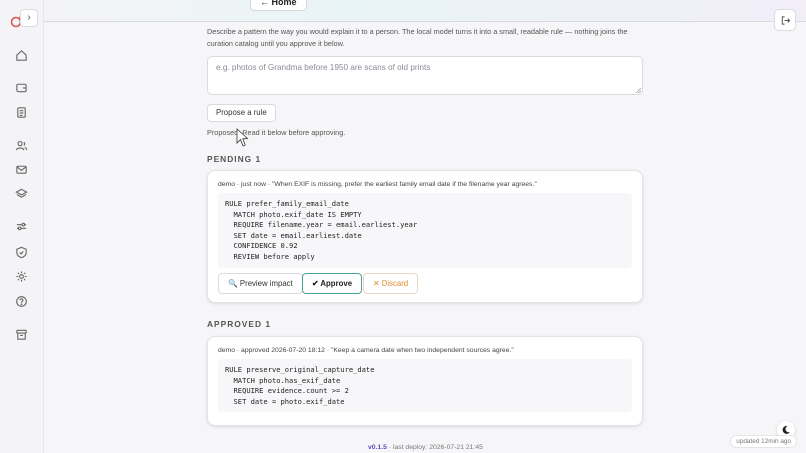  What do you see at coordinates (21, 87) in the screenshot?
I see `wallet-icon` at bounding box center [21, 87].